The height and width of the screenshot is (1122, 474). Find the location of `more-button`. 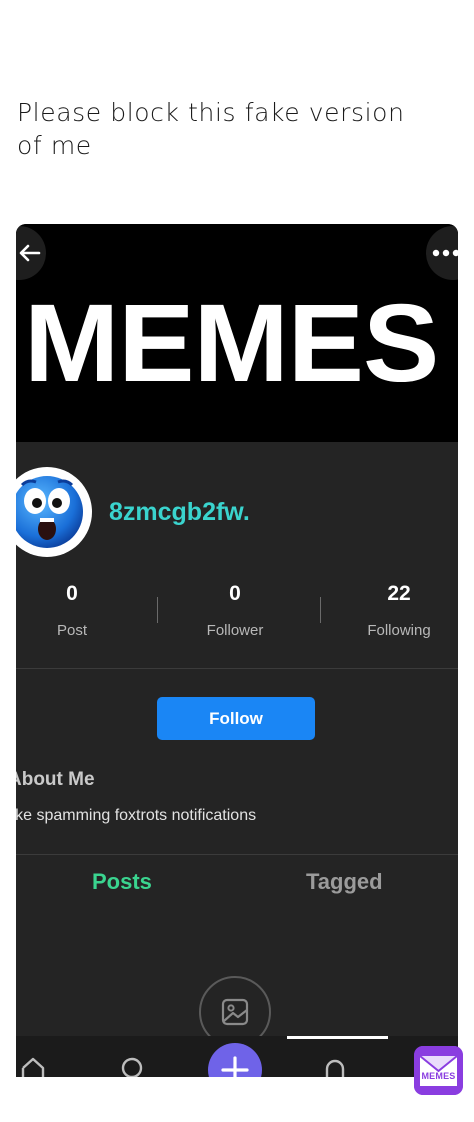

more-button is located at coordinates (442, 253).